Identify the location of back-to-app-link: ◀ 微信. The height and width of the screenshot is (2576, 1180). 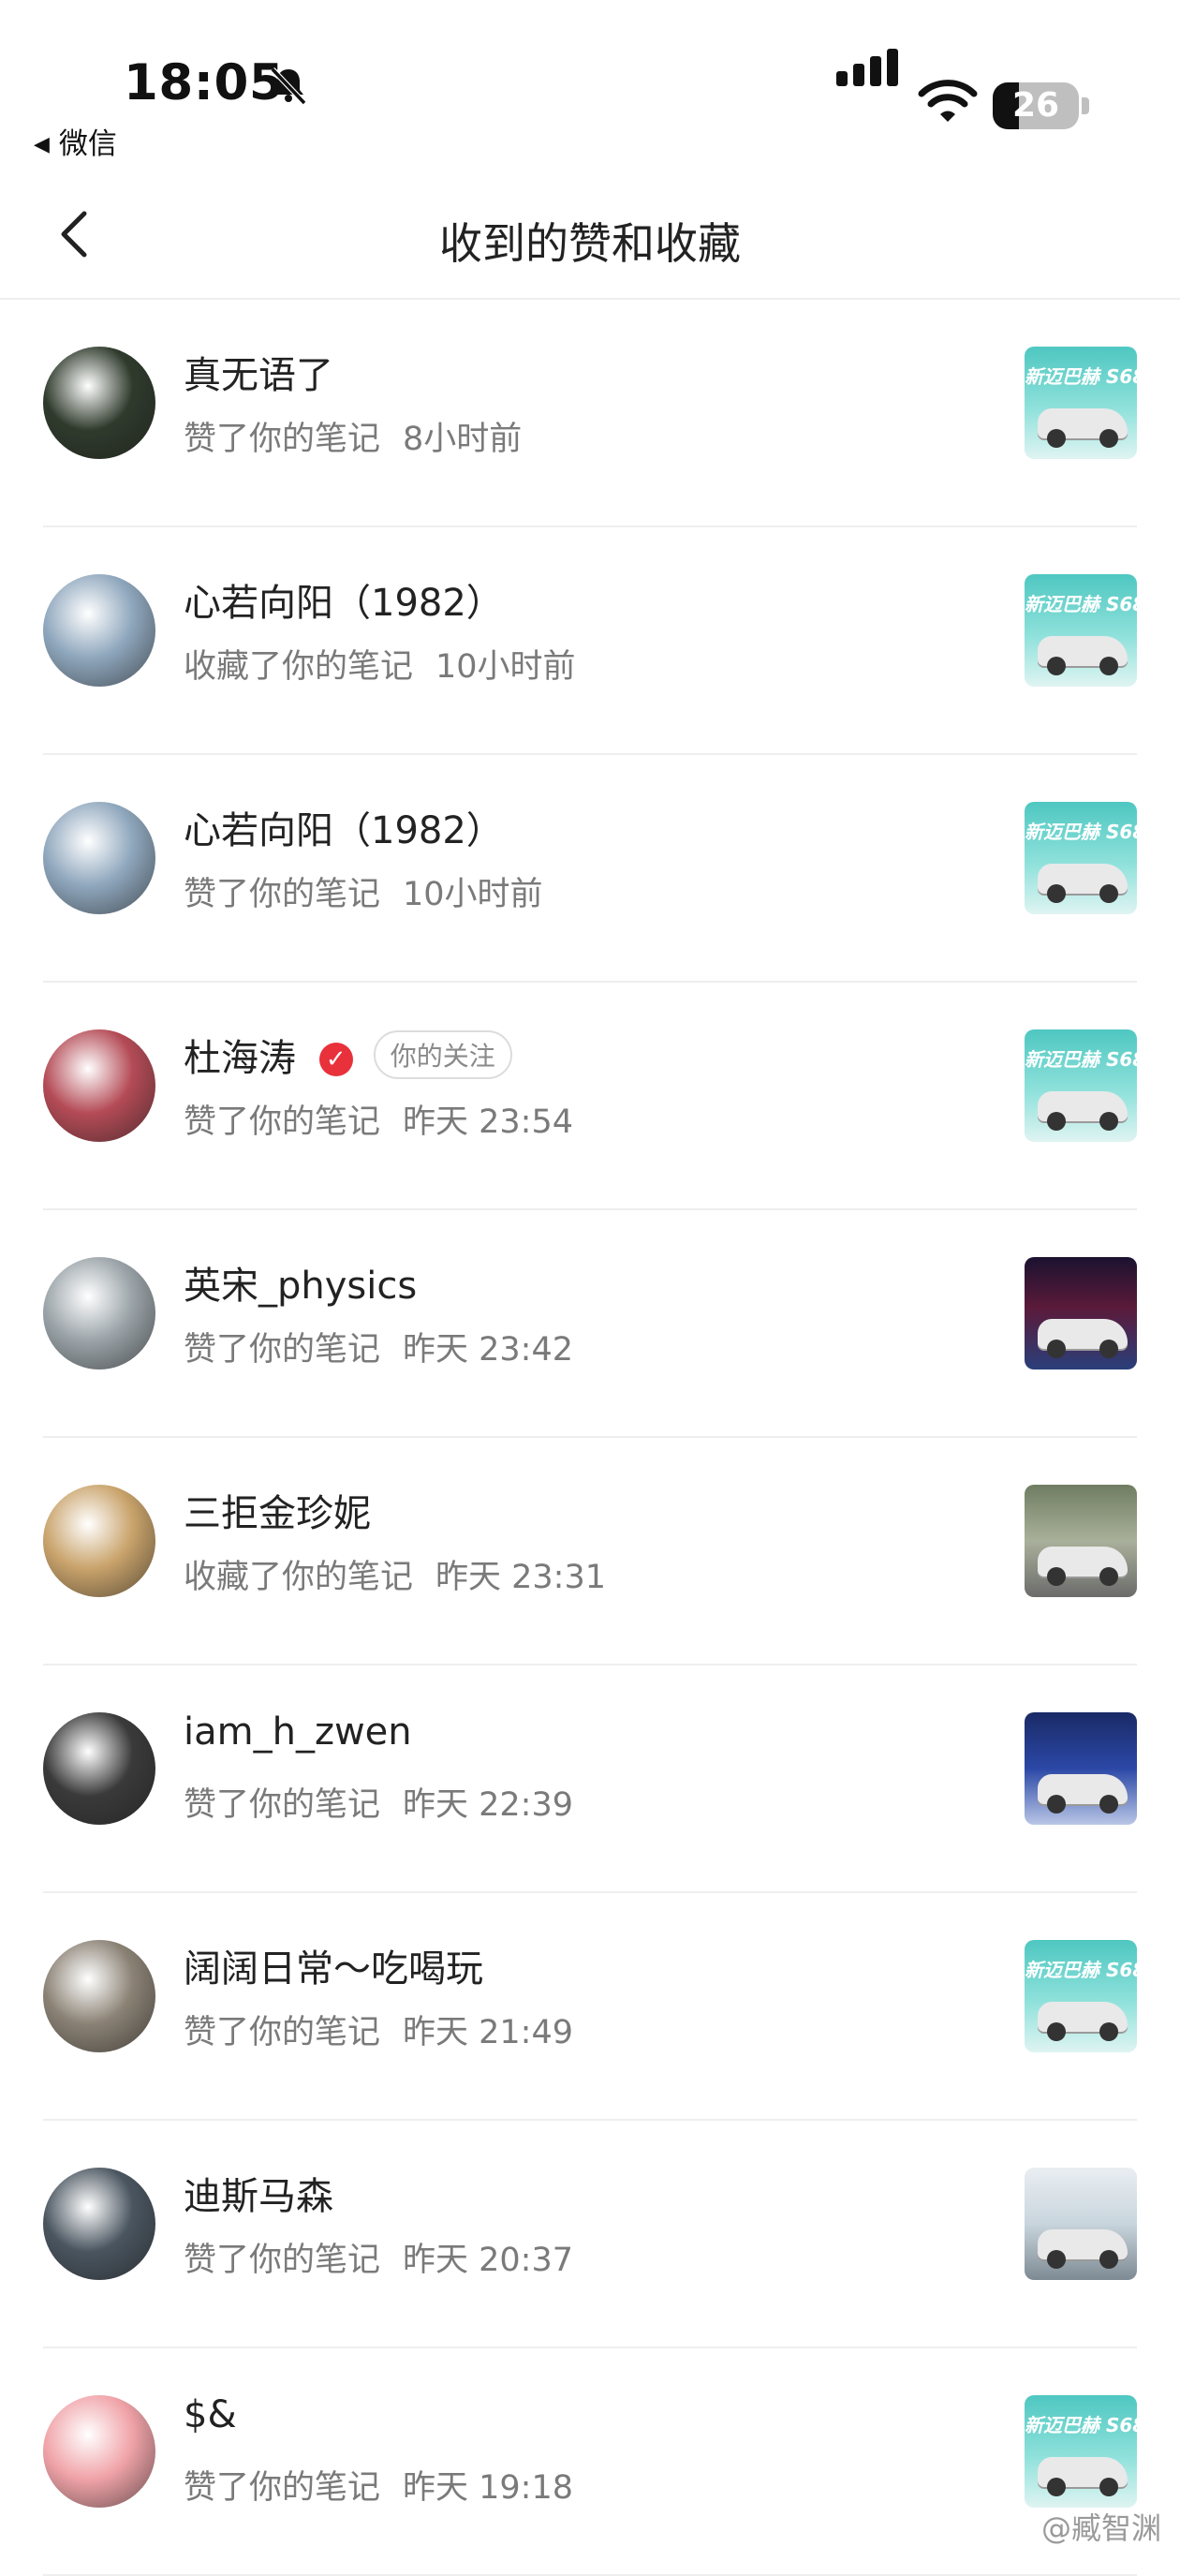
(75, 141).